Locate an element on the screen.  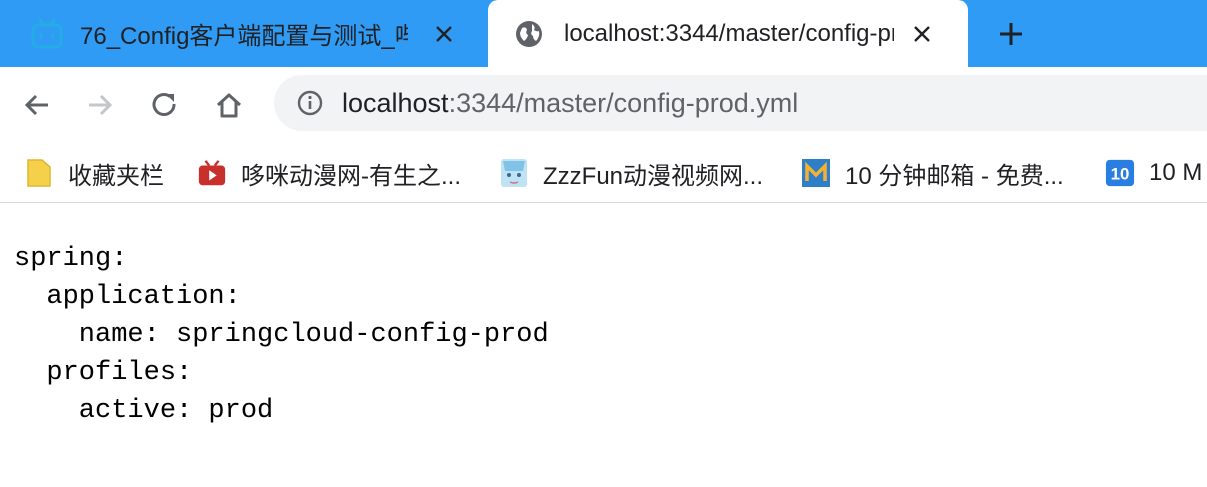
bookmark-label: 10 M is located at coordinates (1176, 172).